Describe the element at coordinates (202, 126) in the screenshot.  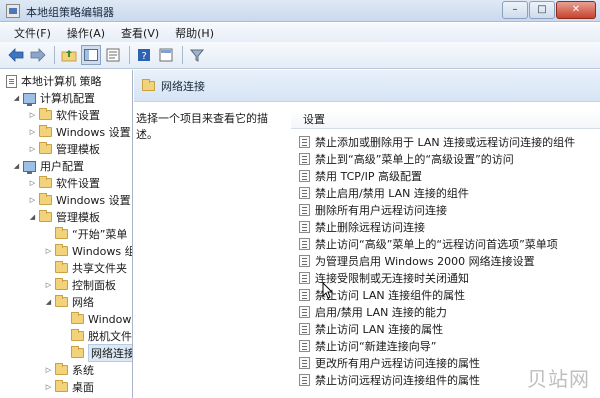
I see `description-text: 选择一个项目来查看它的描述。` at that location.